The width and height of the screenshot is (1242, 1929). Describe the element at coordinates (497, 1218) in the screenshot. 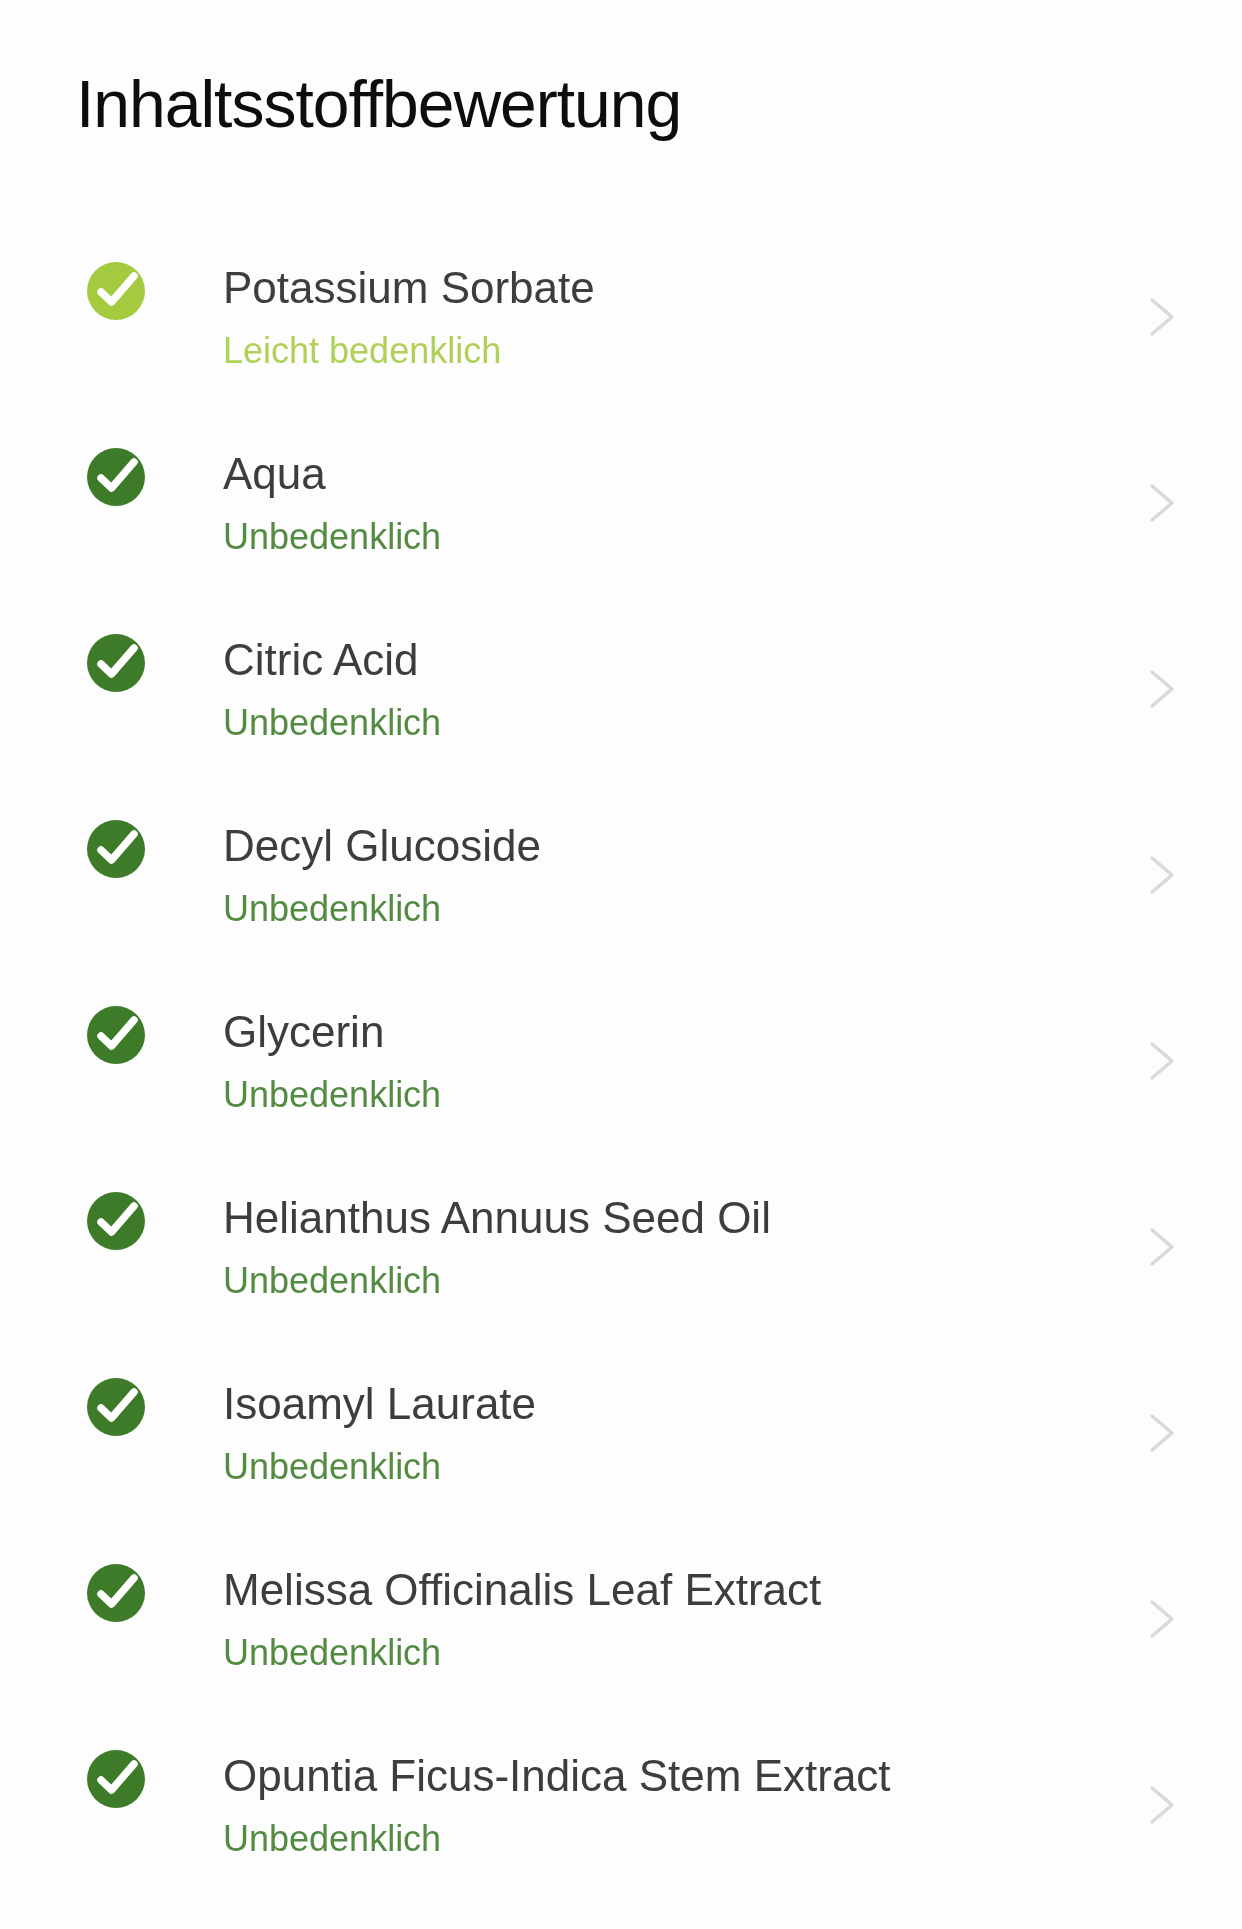

I see `ingredient-name: Helianthus Annuus Seed Oil` at that location.